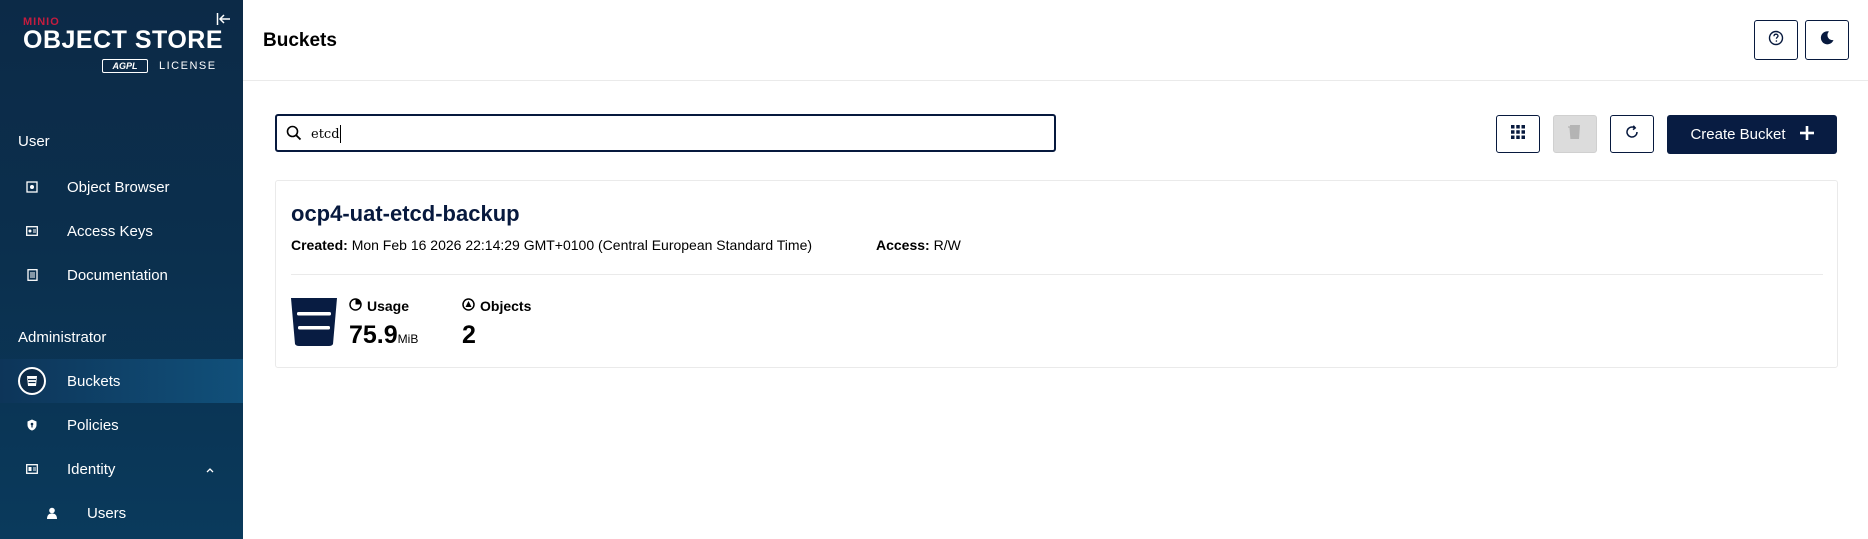 The width and height of the screenshot is (1868, 539). I want to click on object-browser-icon, so click(32, 187).